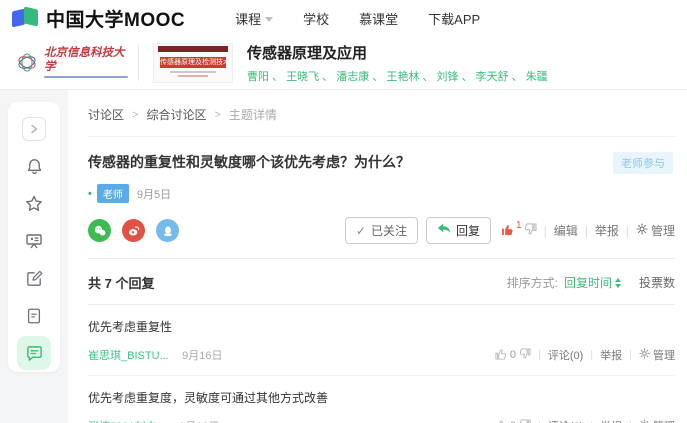 This screenshot has width=687, height=423. I want to click on sort-label: 排序方式:, so click(532, 283).